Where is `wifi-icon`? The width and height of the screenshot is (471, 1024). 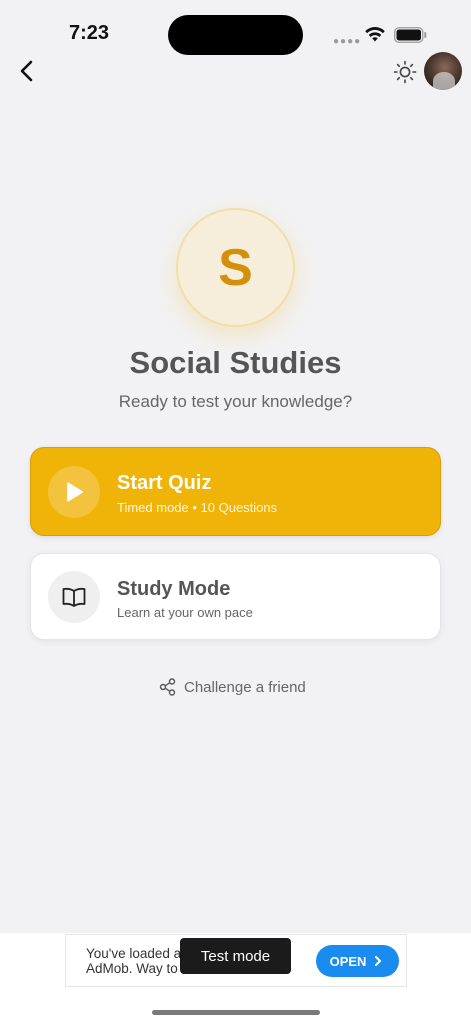
wifi-icon is located at coordinates (375, 34).